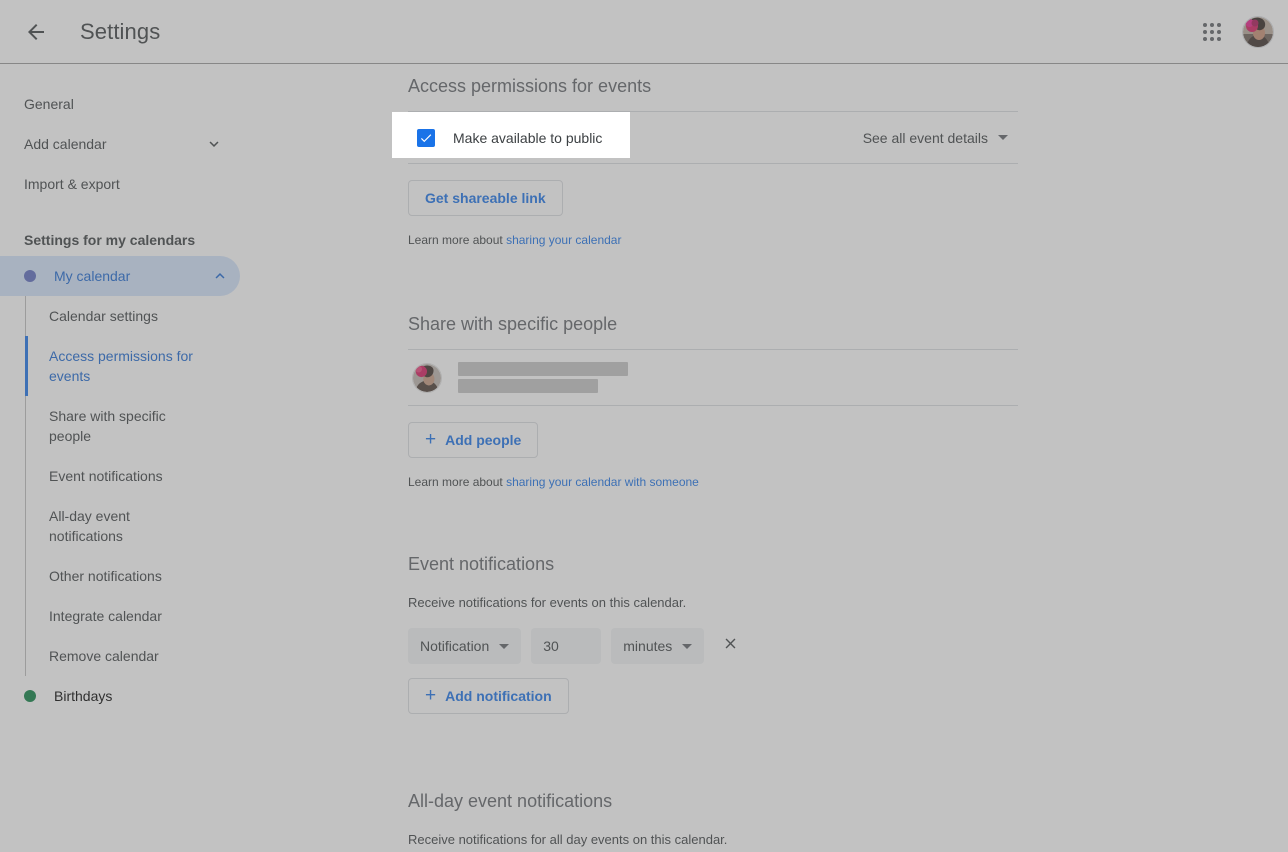  What do you see at coordinates (713, 190) in the screenshot?
I see `shareable-link-area: Get shareable link` at bounding box center [713, 190].